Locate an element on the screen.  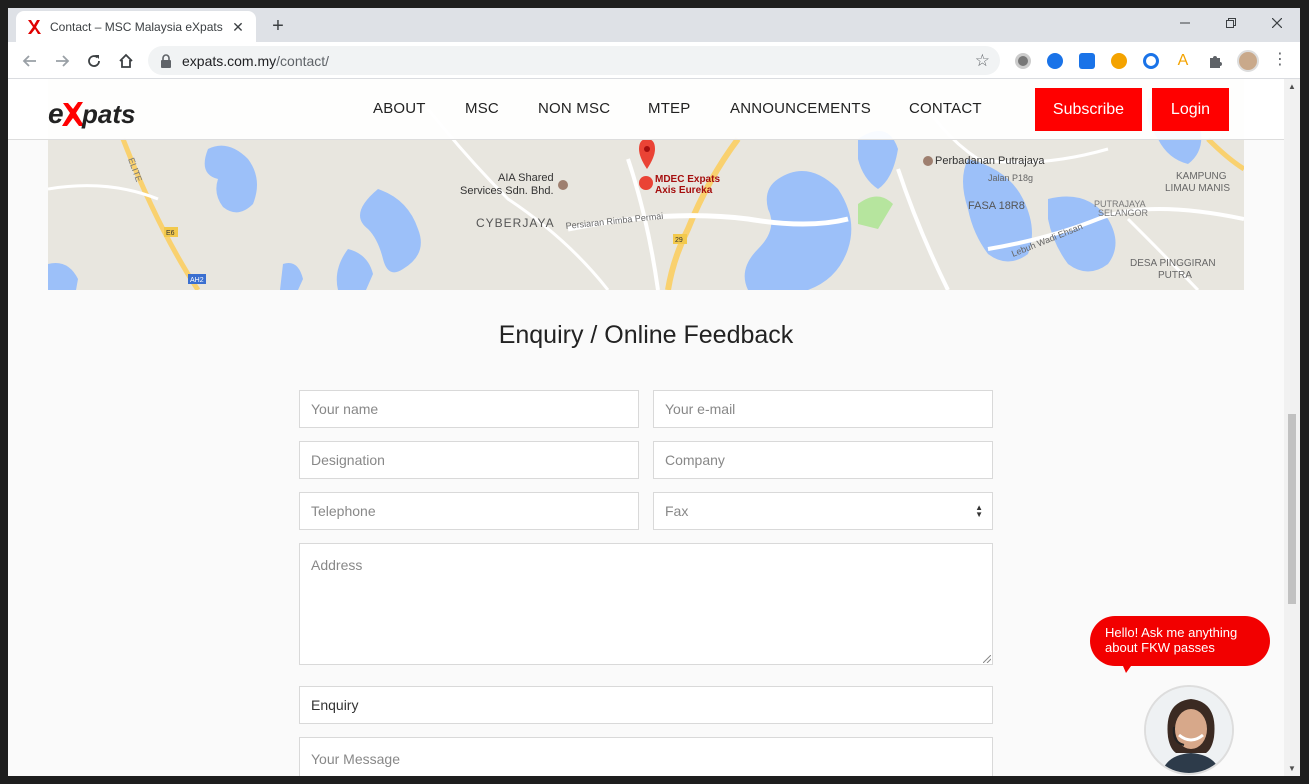
map-label-jalan: Jalan P18g is located at coordinates (1010, 178).